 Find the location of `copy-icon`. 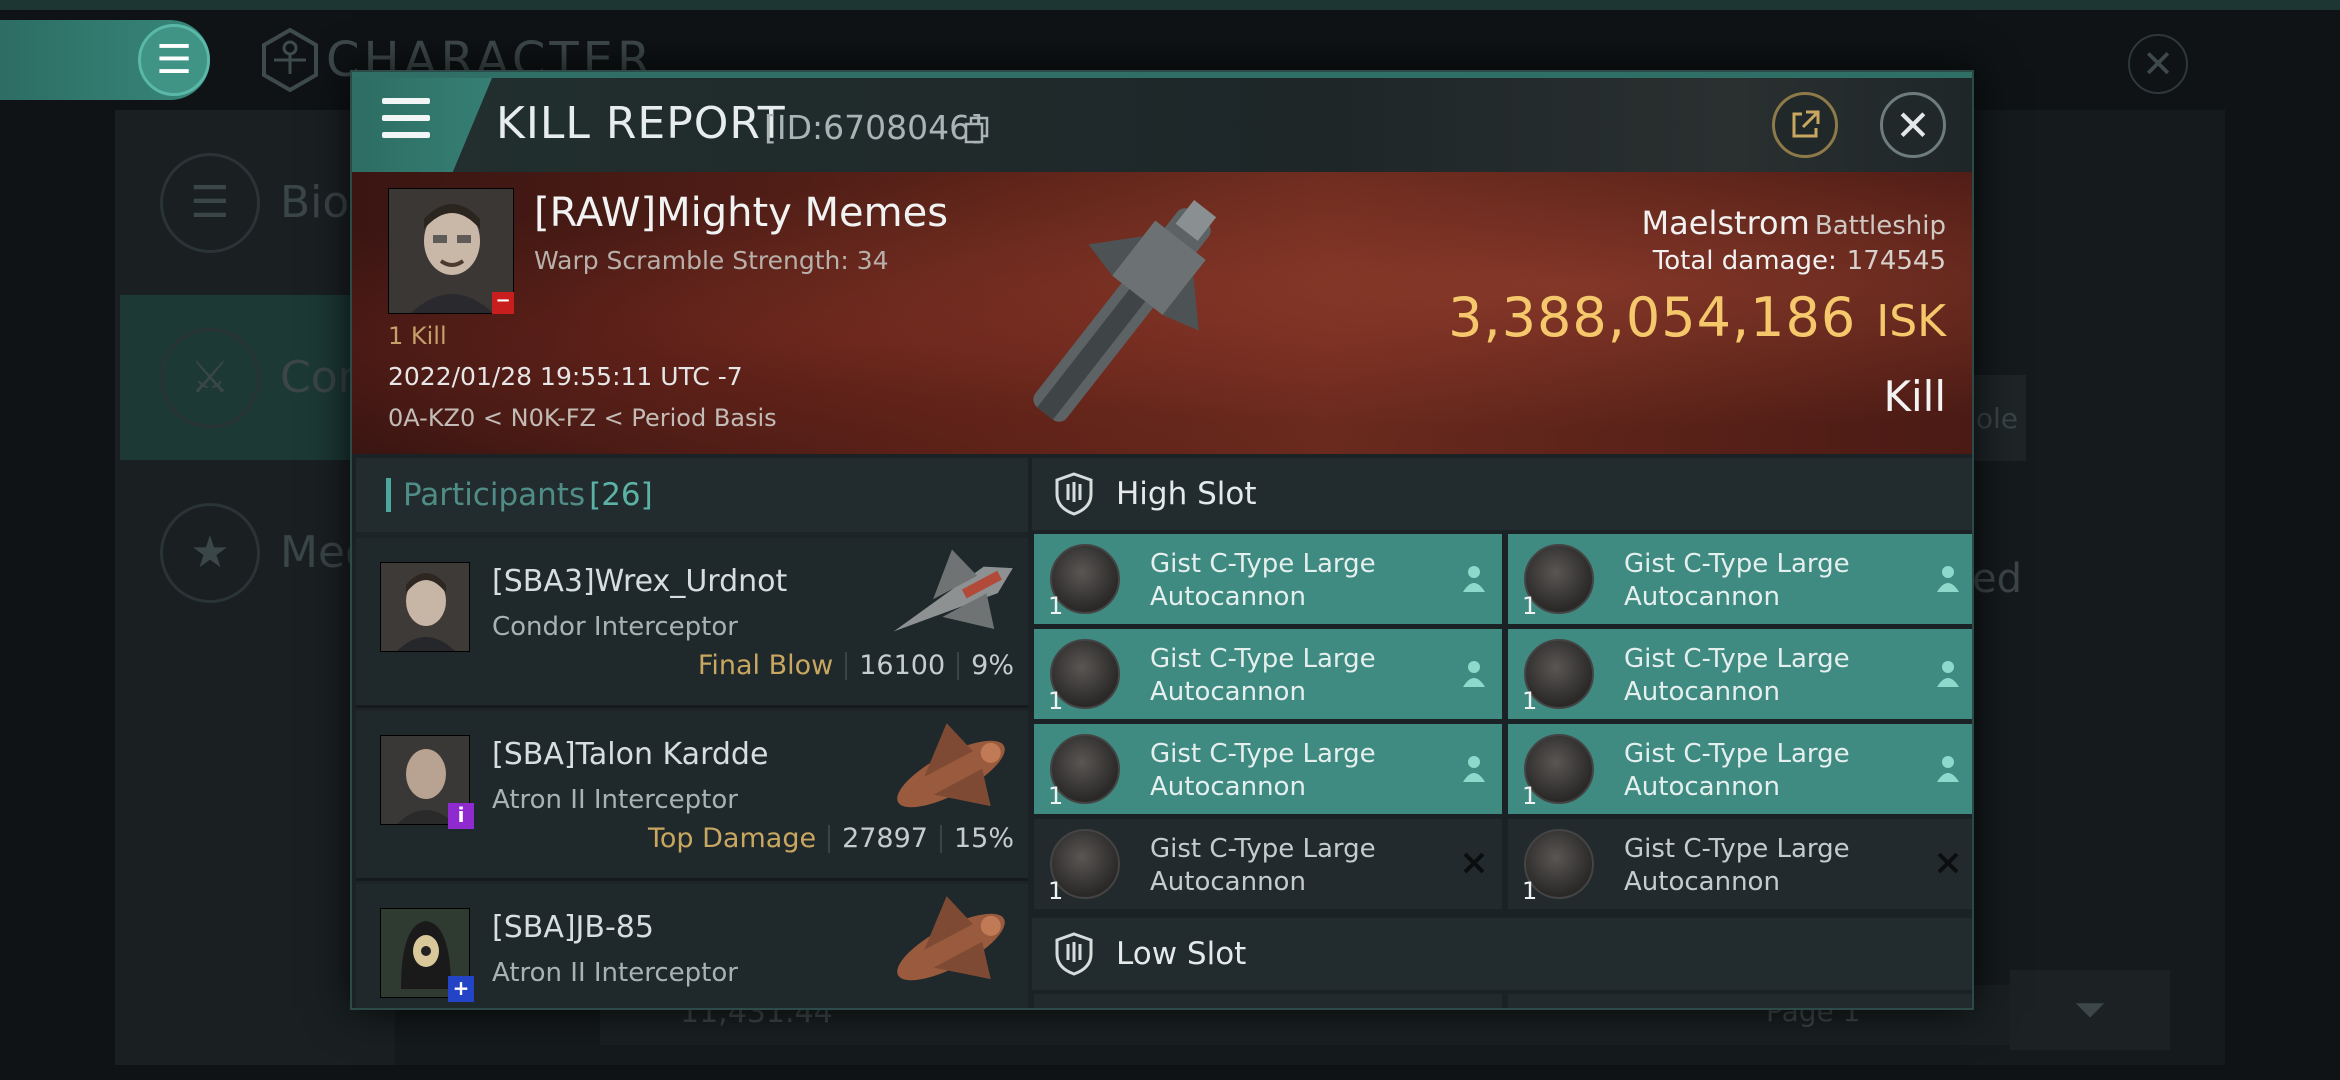

copy-icon is located at coordinates (977, 130).